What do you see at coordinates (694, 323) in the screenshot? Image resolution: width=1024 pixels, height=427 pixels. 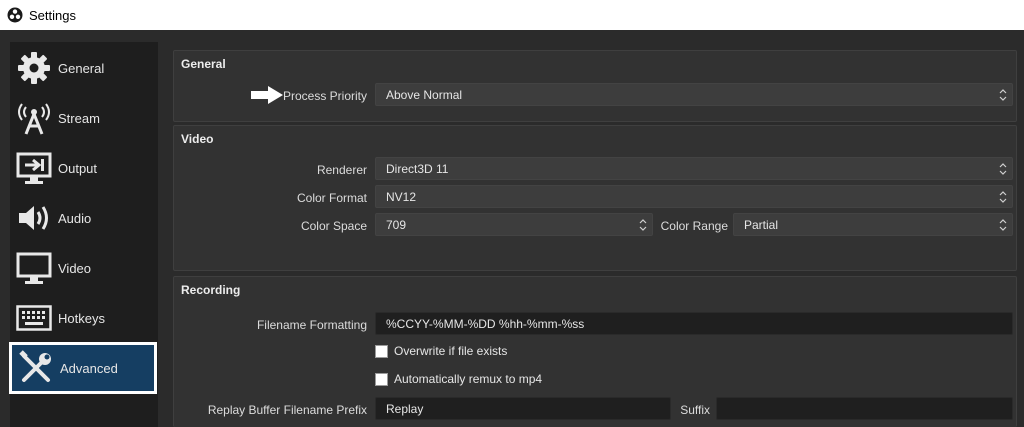 I see `filename-formatting-input: %CCYY-%MM-%DD %hh-%mm-%ss` at bounding box center [694, 323].